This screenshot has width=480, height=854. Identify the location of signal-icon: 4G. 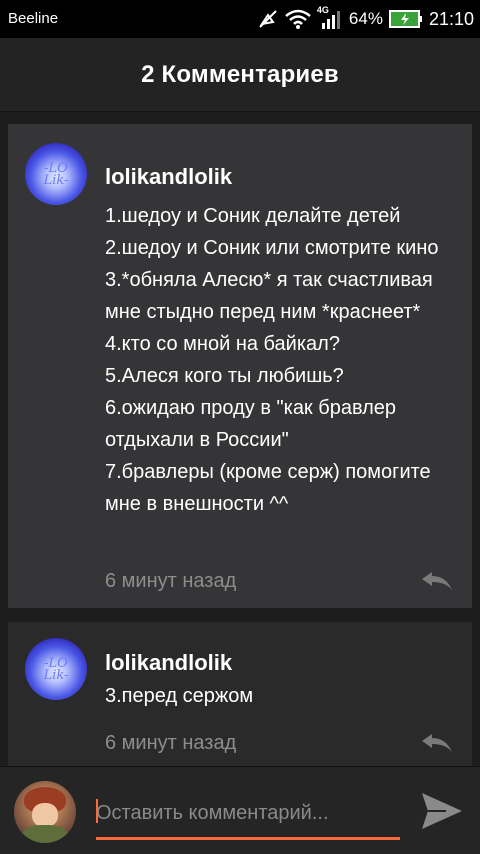
(330, 18).